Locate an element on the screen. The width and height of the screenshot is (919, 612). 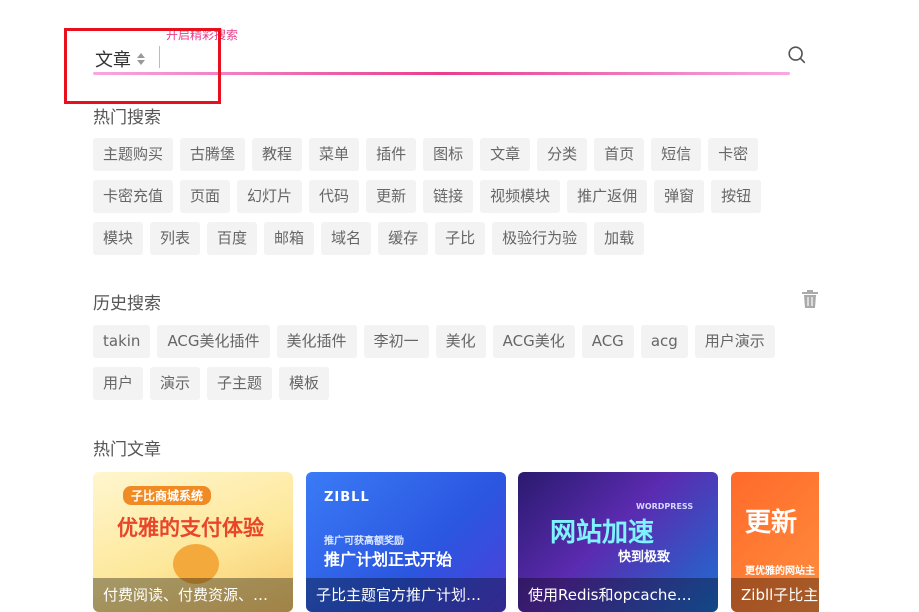
search-tag: 子比 is located at coordinates (460, 238).